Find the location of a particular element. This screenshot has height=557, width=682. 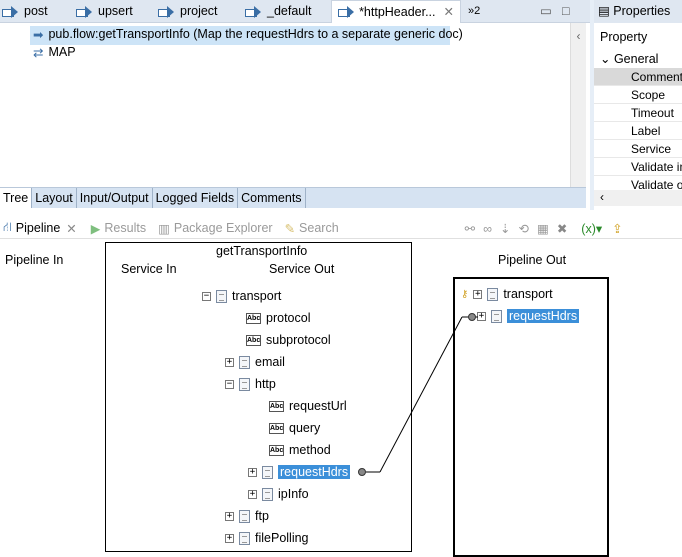

tab-input-output: Input/Output is located at coordinates (115, 198).